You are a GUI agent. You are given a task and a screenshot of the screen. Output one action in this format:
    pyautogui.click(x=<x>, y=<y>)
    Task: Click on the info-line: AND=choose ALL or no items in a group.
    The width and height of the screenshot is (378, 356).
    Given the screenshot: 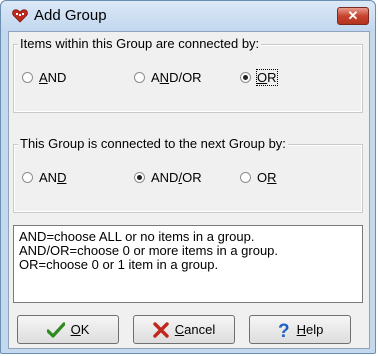 What is the action you would take?
    pyautogui.click(x=137, y=236)
    